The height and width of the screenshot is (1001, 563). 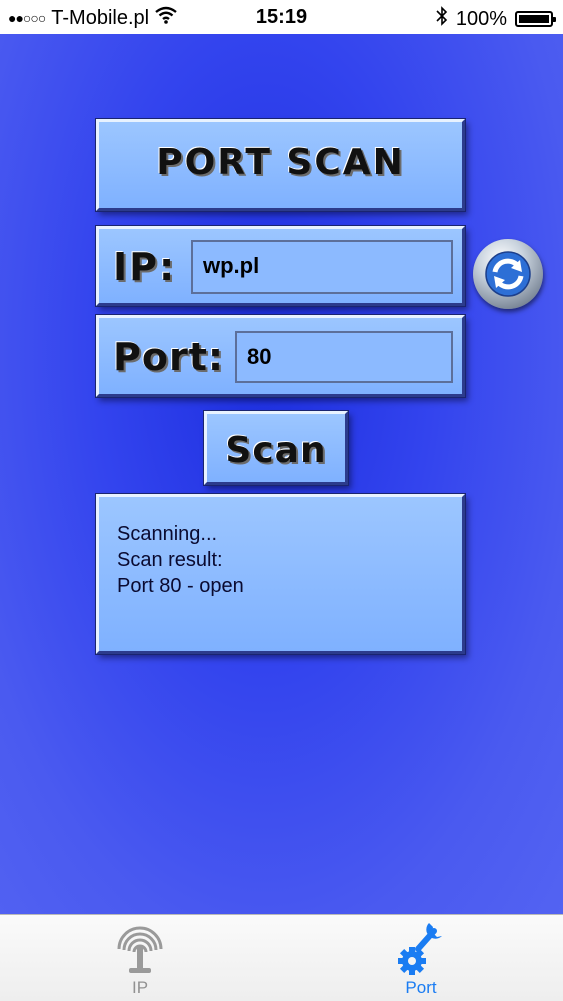 I want to click on port-input: 80, so click(x=344, y=357).